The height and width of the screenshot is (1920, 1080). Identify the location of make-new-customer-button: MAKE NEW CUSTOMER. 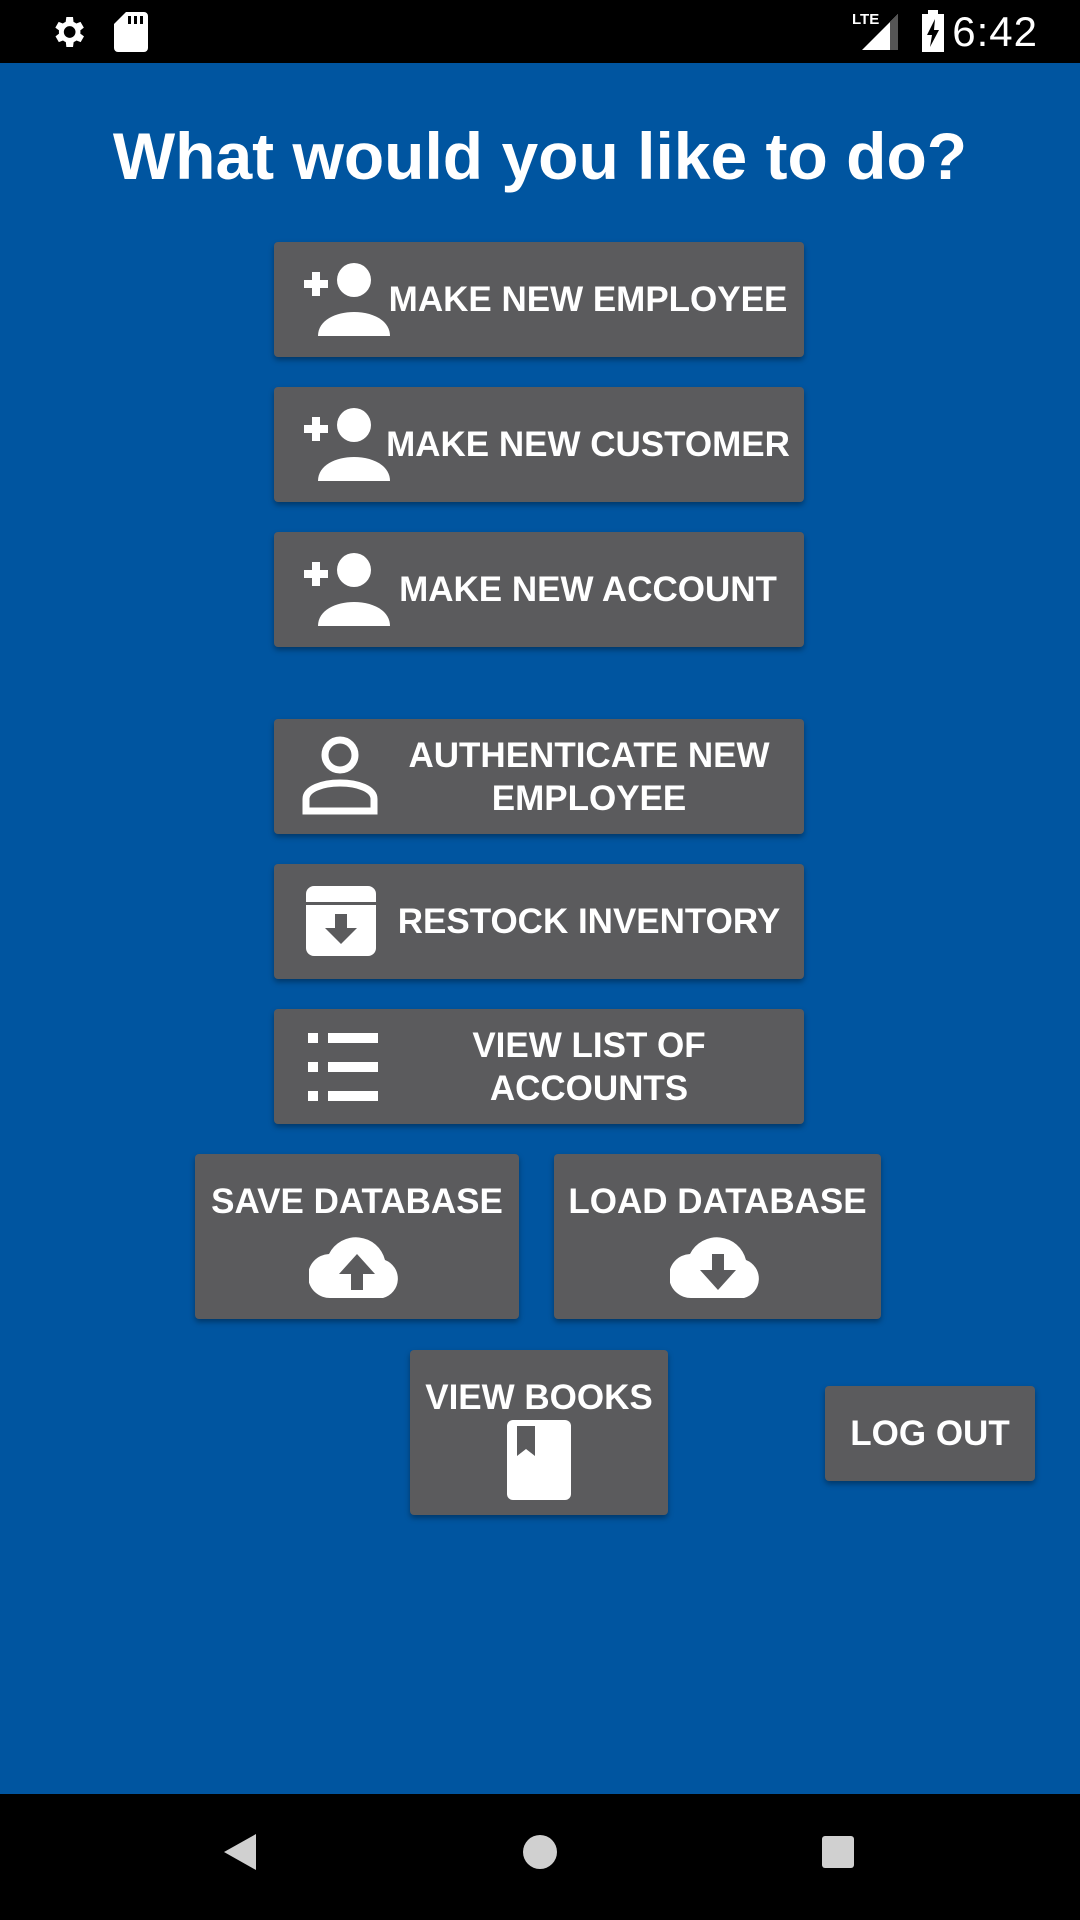
(539, 444).